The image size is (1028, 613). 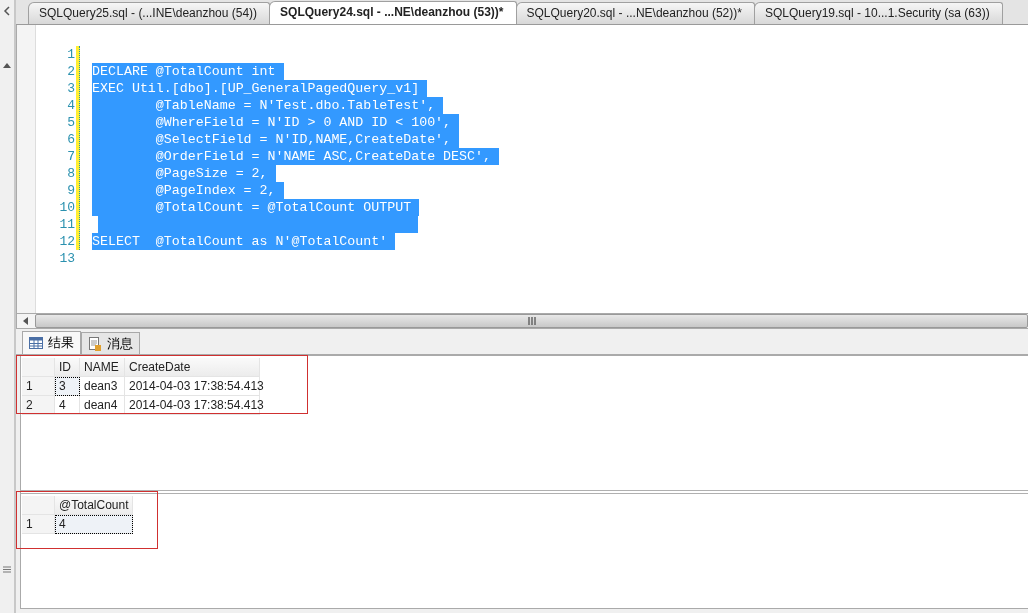 What do you see at coordinates (36, 343) in the screenshot?
I see `grid-icon` at bounding box center [36, 343].